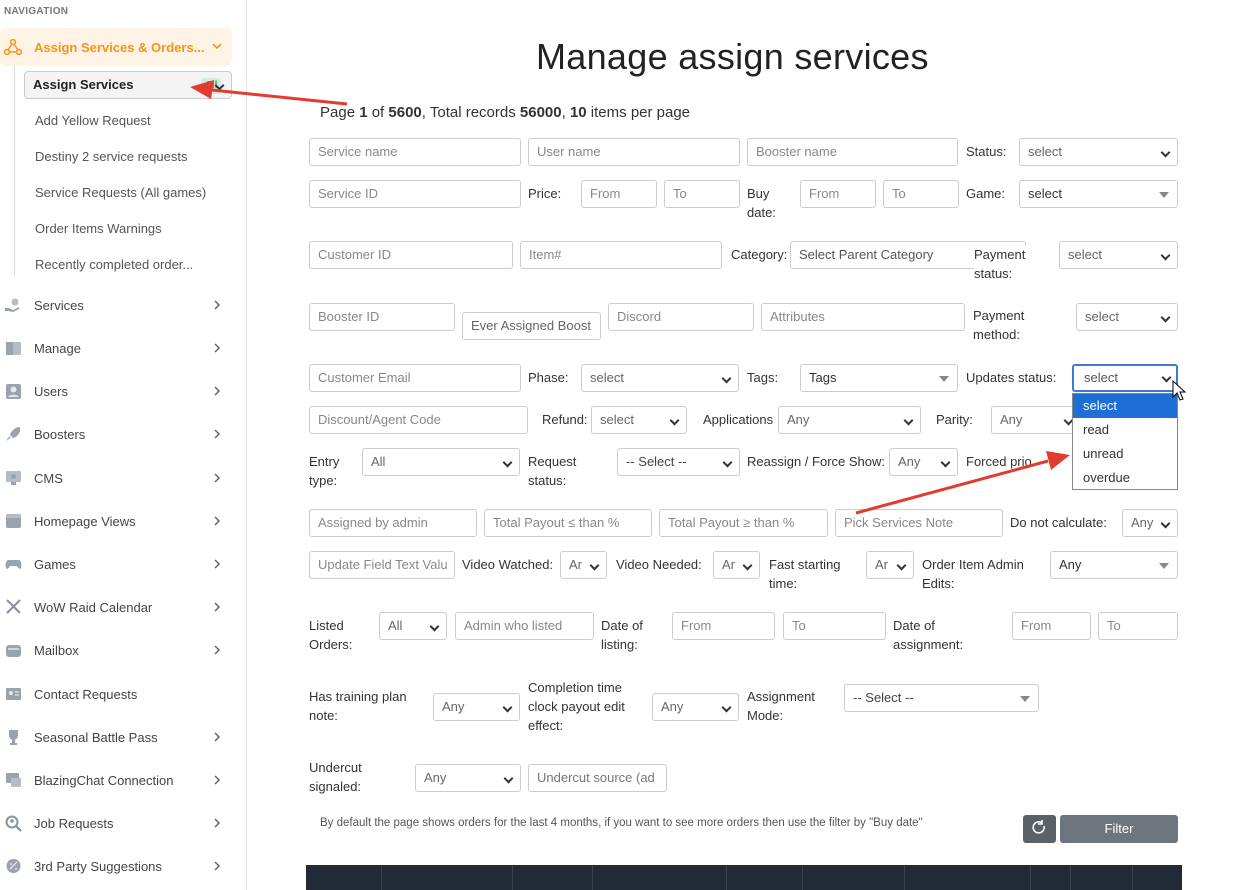 Image resolution: width=1233 pixels, height=890 pixels. I want to click on video-needed-label: Video Needed:, so click(659, 564).